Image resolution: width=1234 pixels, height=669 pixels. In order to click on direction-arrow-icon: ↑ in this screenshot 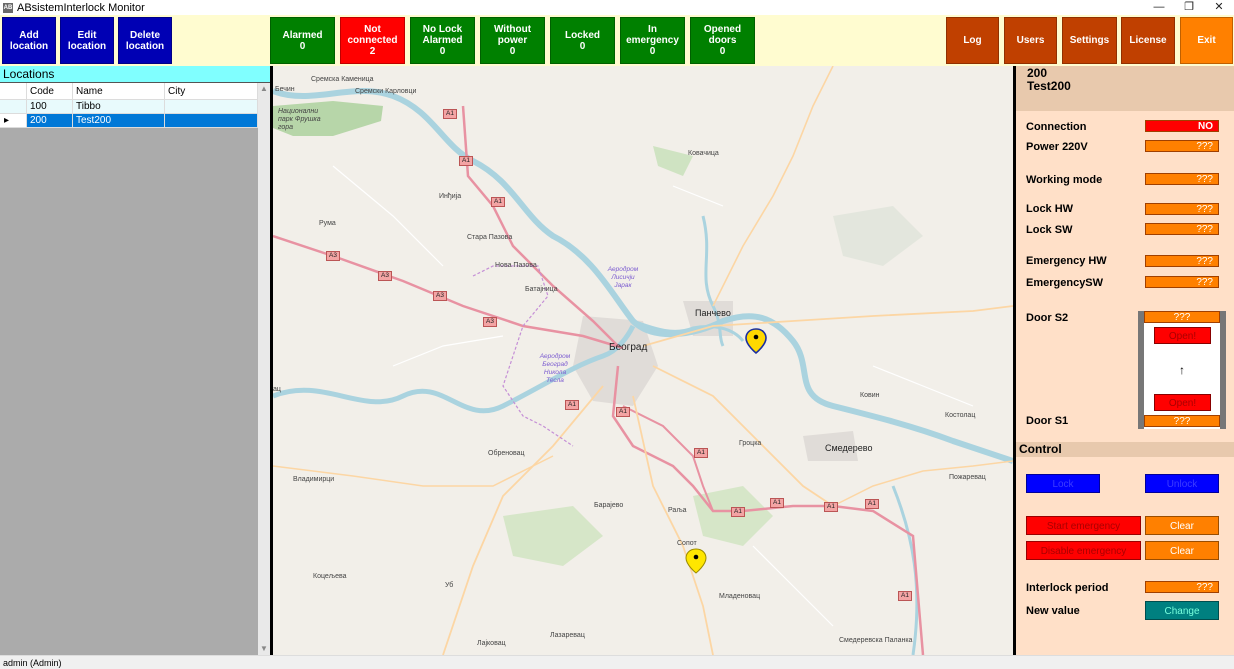, I will do `click(1182, 370)`.